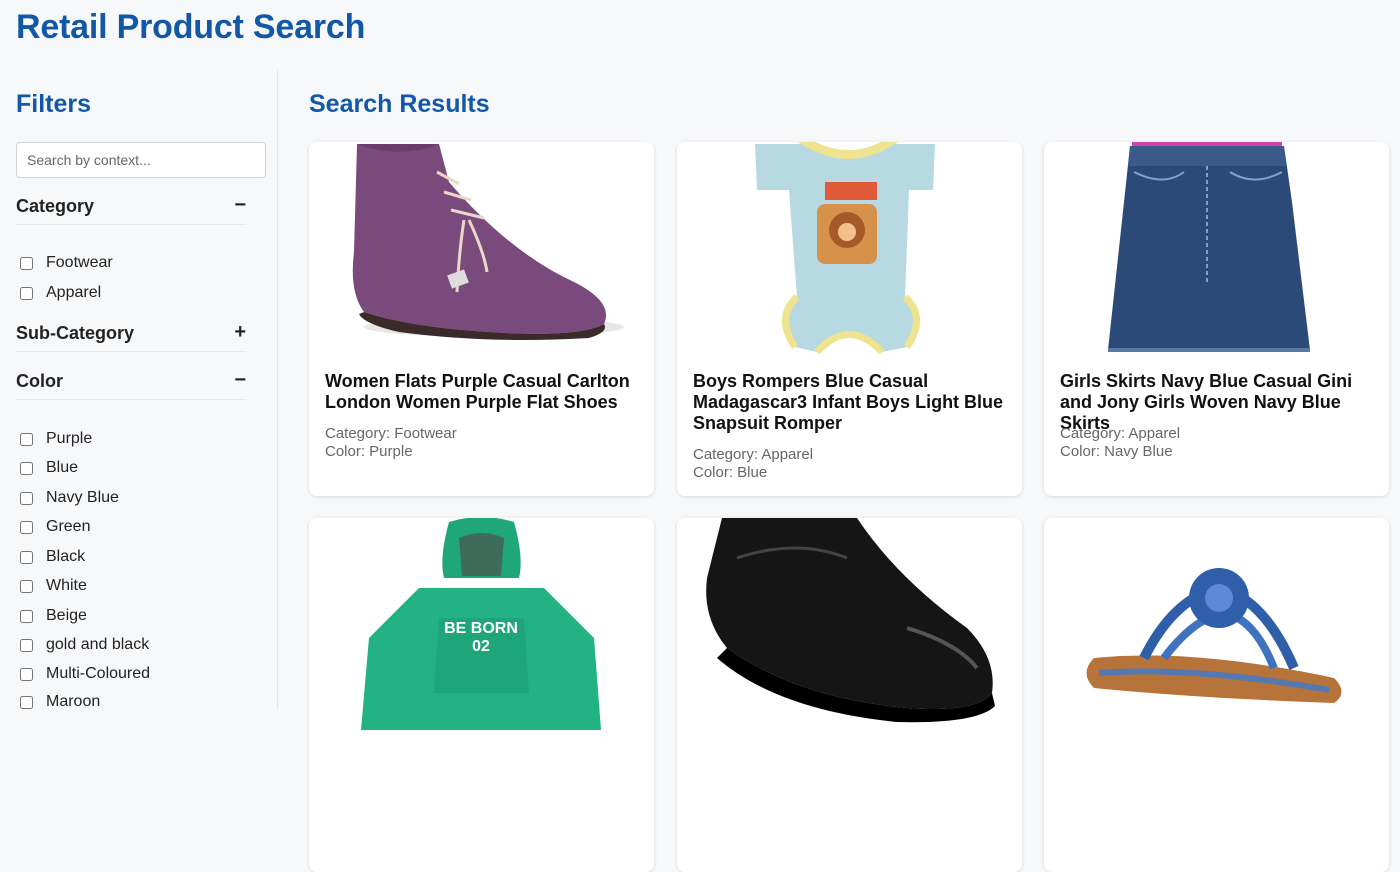 The image size is (1400, 872). What do you see at coordinates (850, 620) in the screenshot?
I see `product-image-black-shoe` at bounding box center [850, 620].